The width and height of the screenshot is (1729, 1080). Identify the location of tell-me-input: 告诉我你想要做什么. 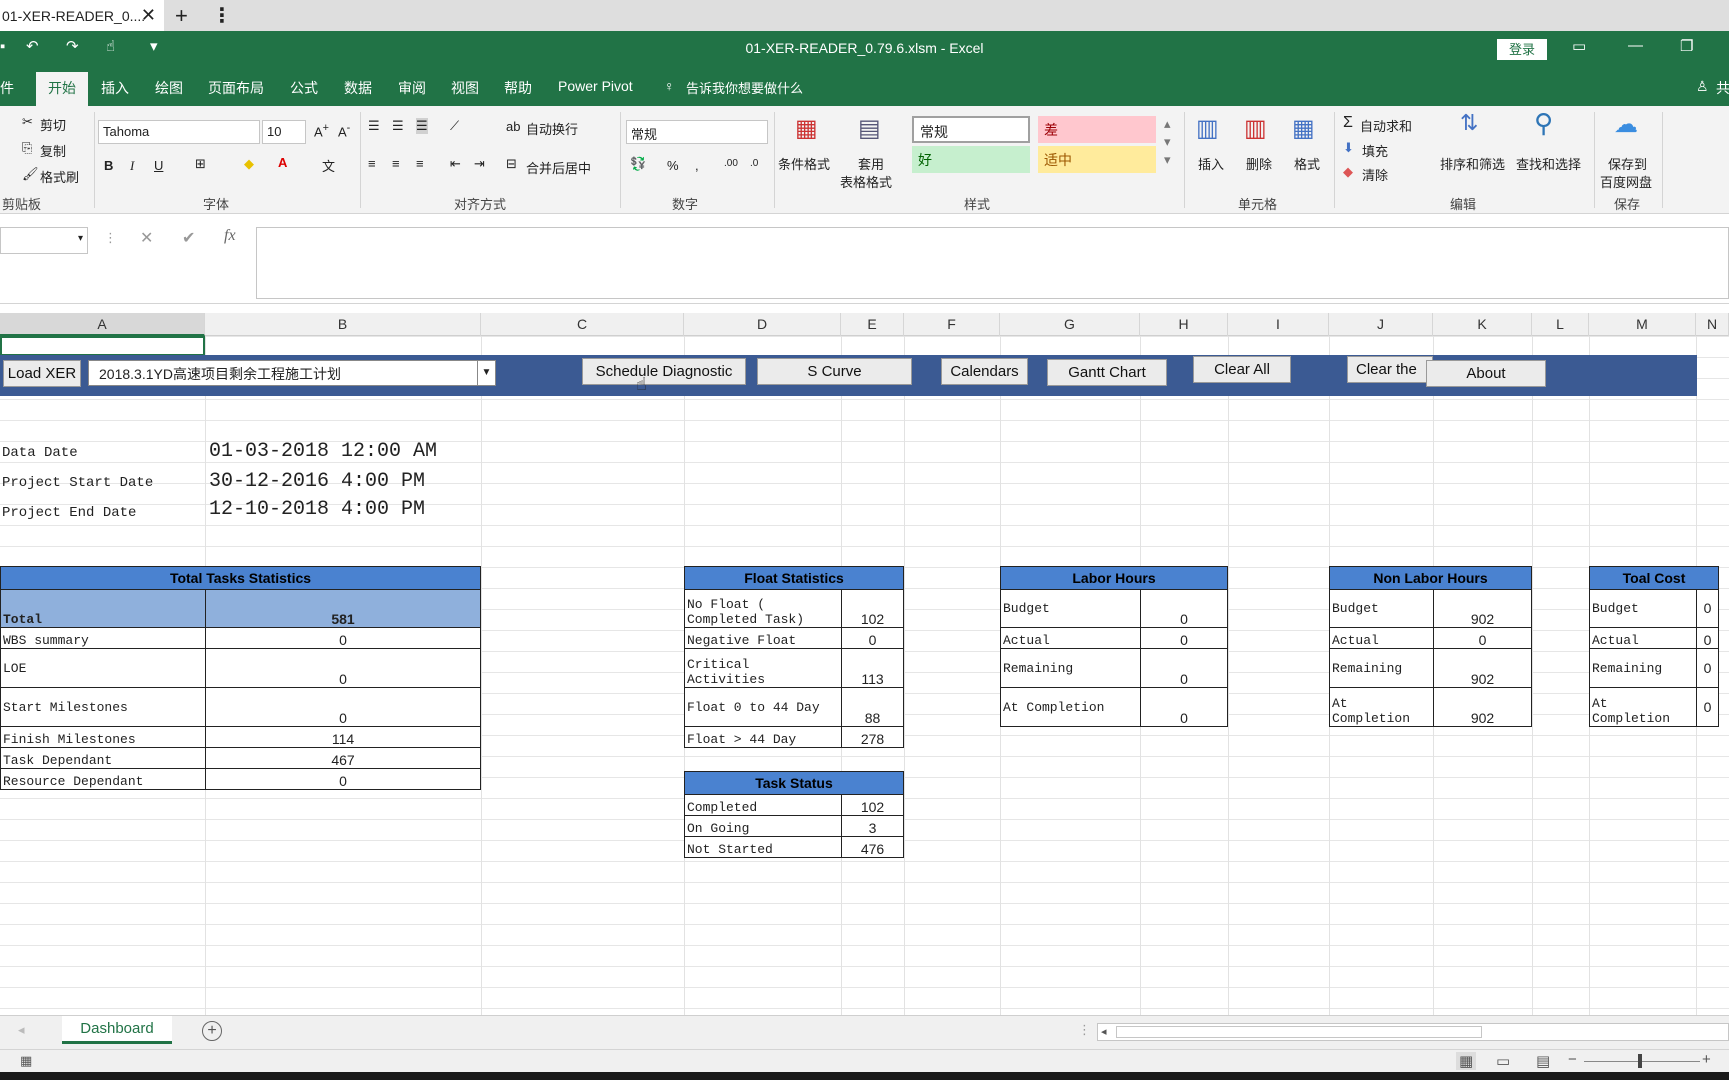
(744, 87).